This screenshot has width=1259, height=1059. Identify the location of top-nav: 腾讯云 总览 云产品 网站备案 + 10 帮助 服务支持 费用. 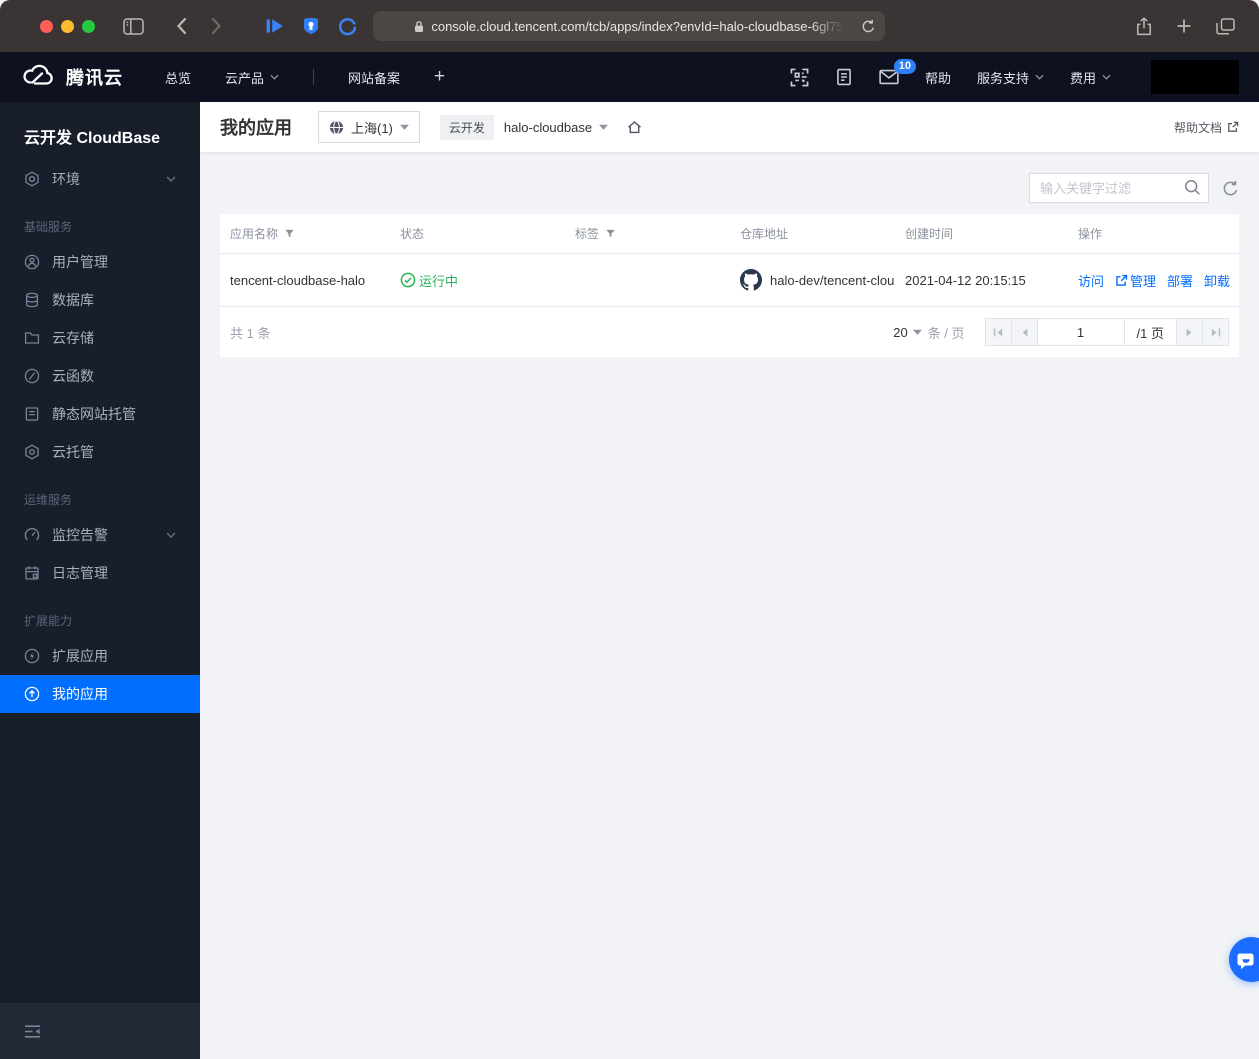
(629, 77).